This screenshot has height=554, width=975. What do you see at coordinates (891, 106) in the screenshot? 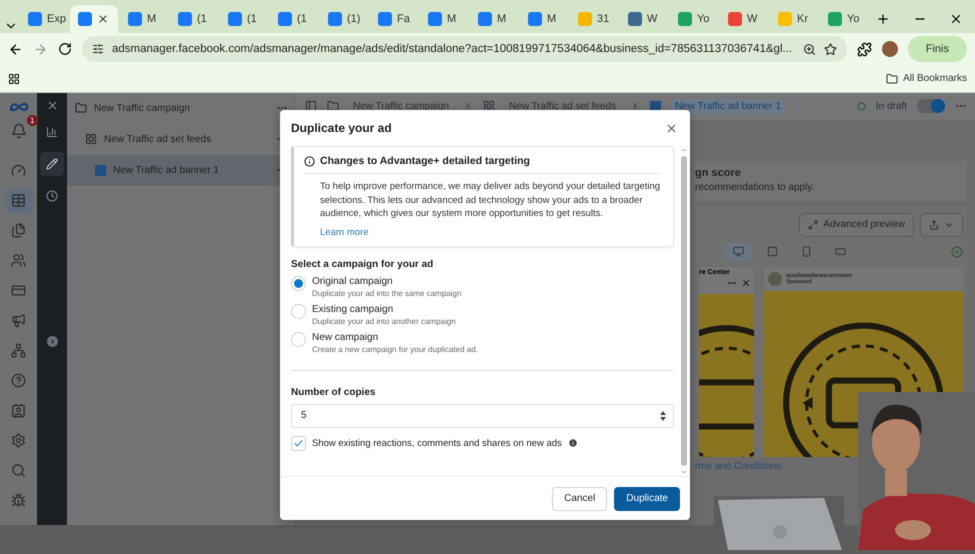
I see `status-text: In draft` at bounding box center [891, 106].